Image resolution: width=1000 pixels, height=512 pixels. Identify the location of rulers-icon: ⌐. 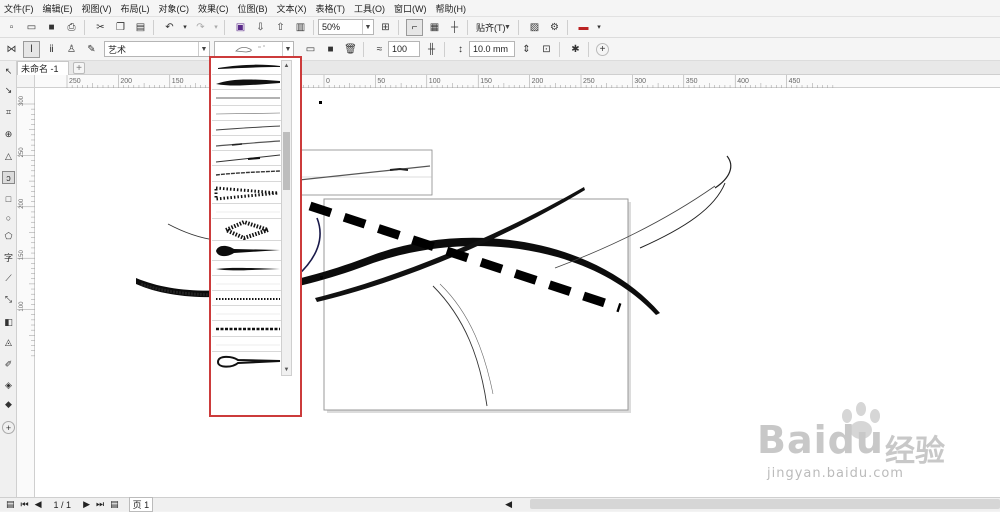
(414, 27).